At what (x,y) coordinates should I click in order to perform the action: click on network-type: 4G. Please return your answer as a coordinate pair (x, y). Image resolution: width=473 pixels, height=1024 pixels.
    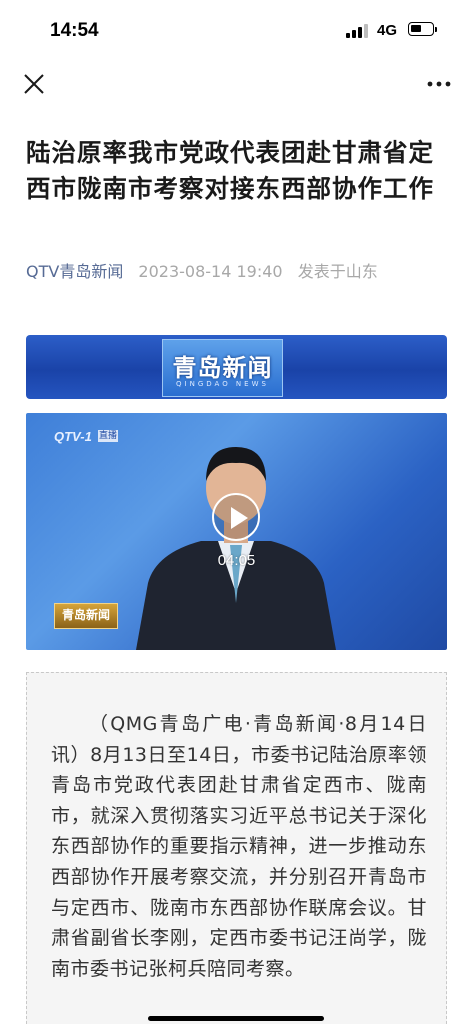
    Looking at the image, I should click on (387, 30).